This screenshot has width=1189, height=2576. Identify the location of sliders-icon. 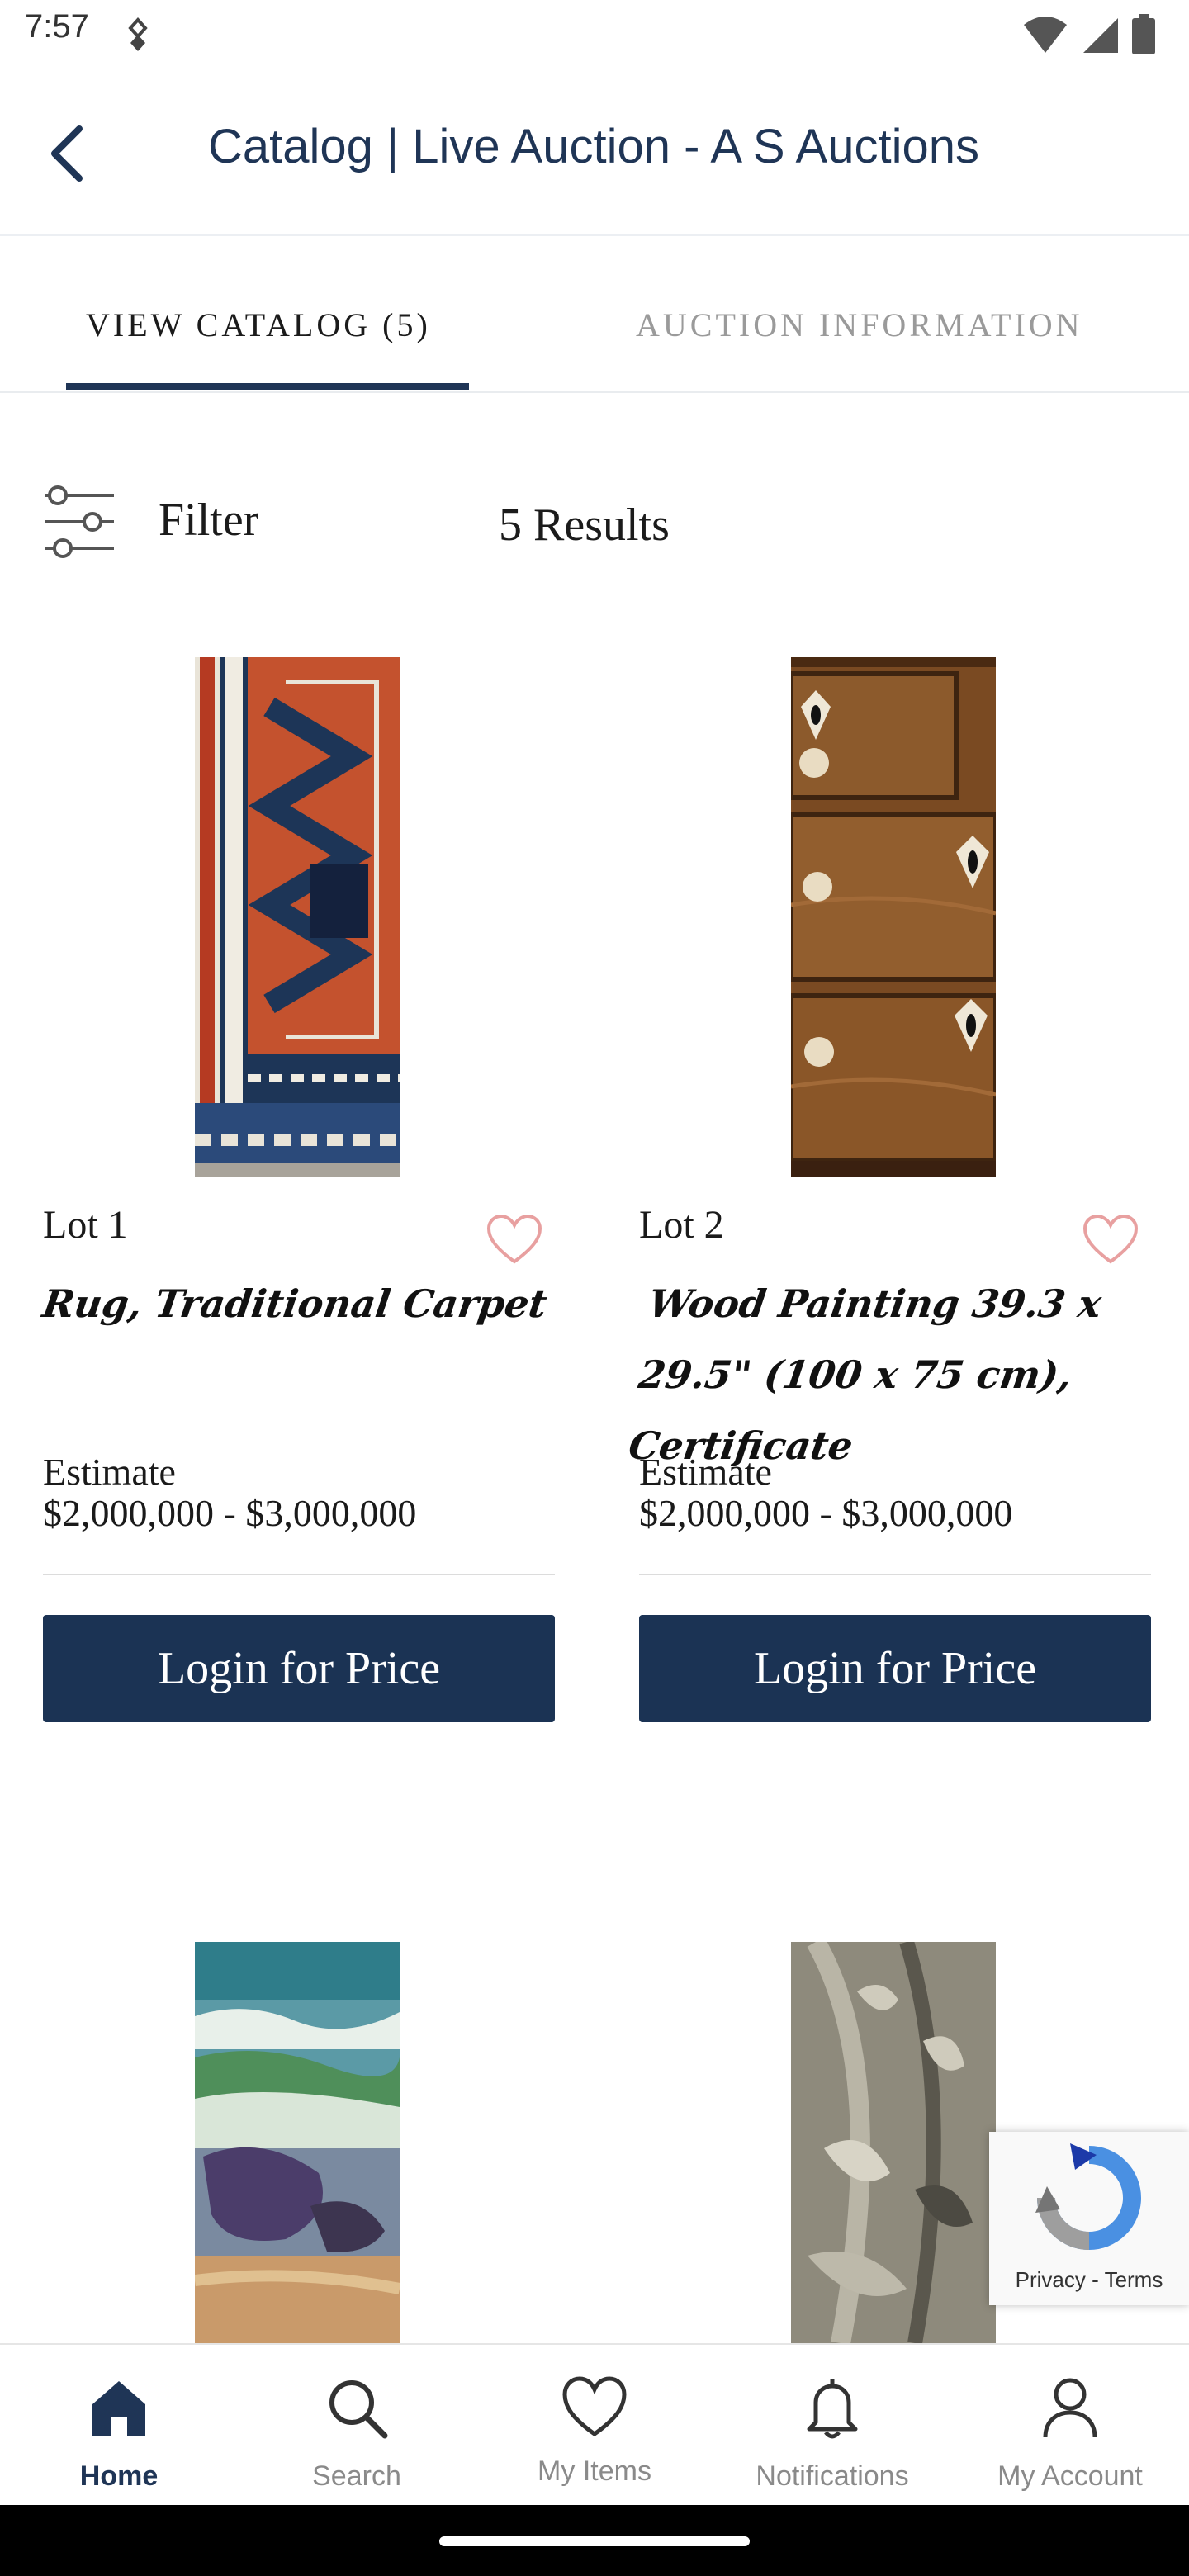
(79, 521).